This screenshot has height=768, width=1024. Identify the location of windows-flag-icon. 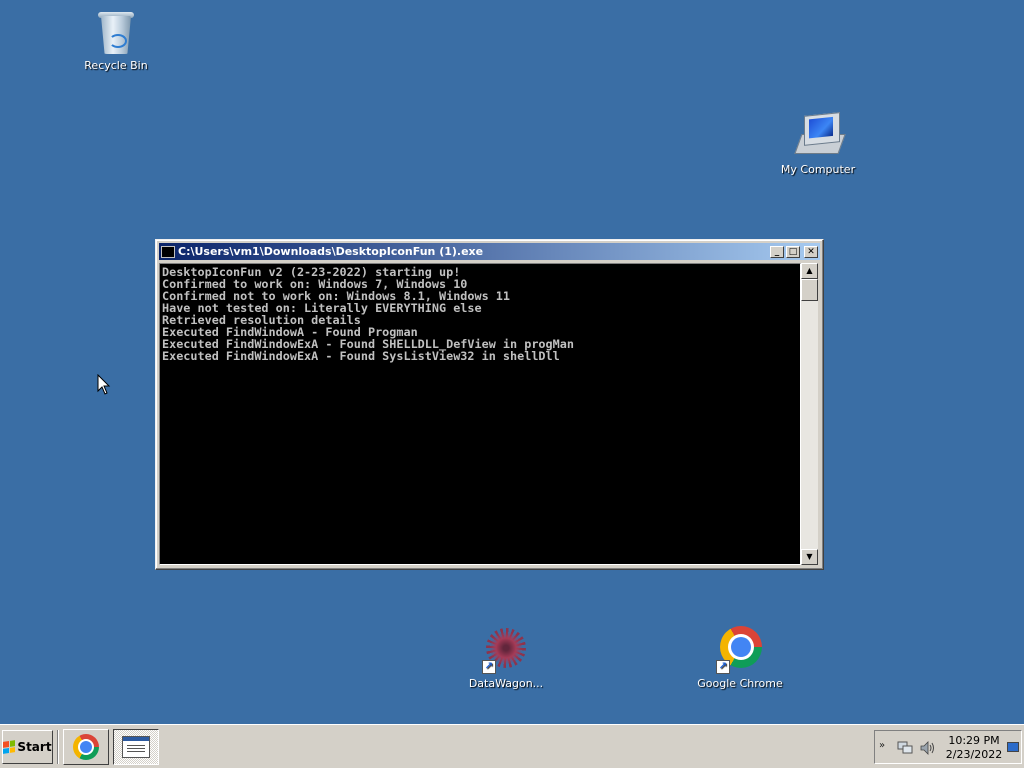
(9, 747).